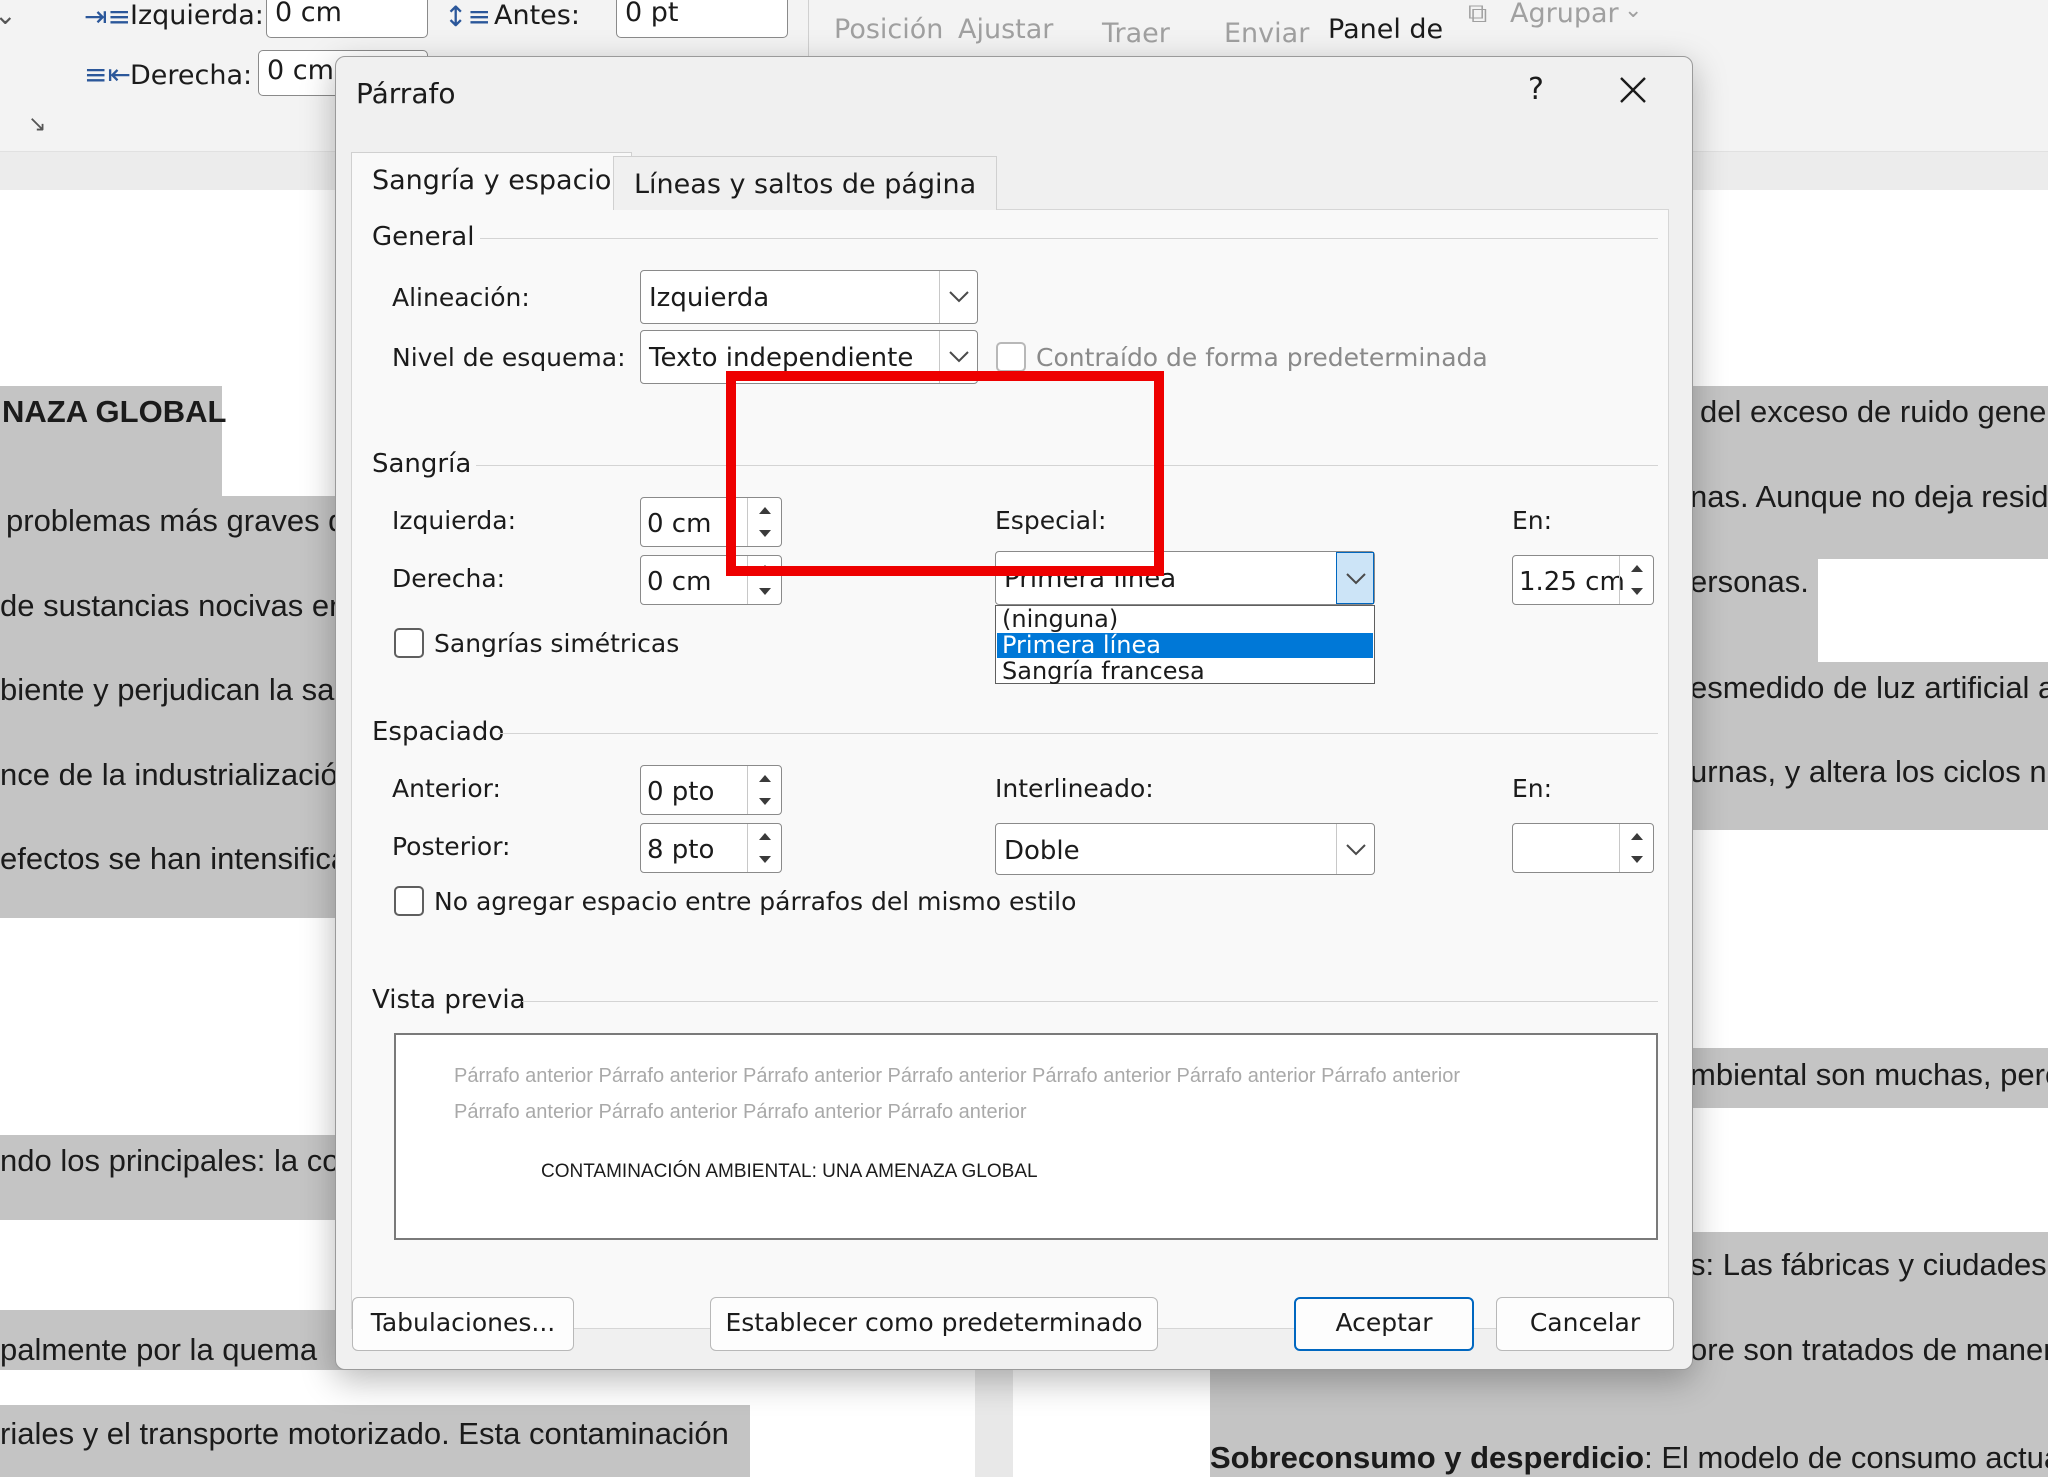  What do you see at coordinates (1185, 849) in the screenshot?
I see `line-spacing-select: Doble` at bounding box center [1185, 849].